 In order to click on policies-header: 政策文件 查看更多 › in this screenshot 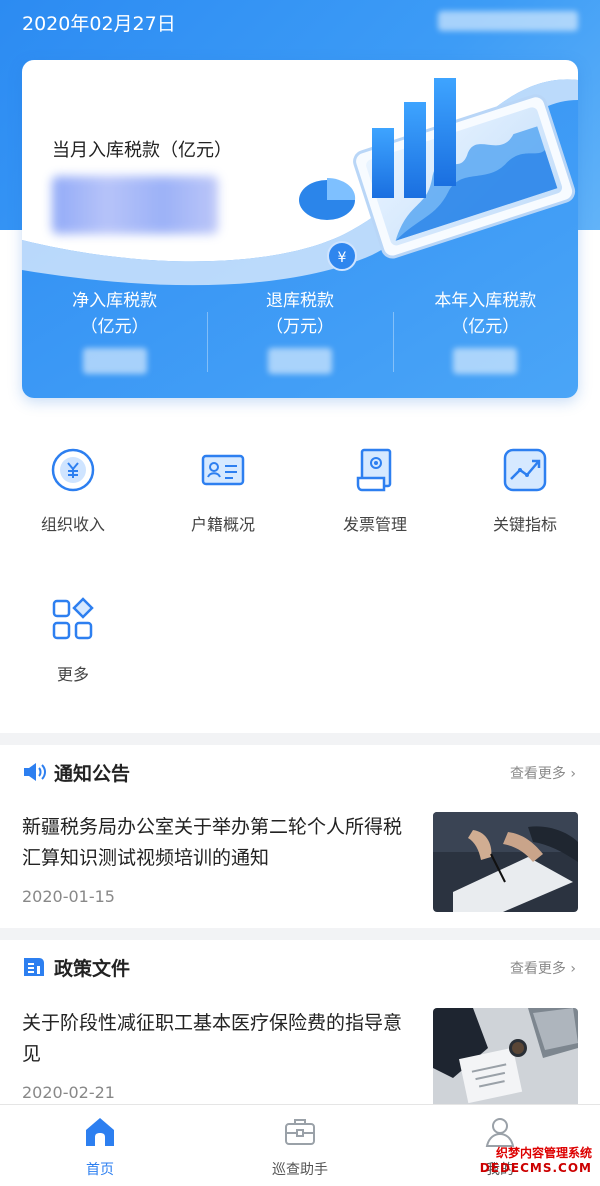, I will do `click(300, 967)`.